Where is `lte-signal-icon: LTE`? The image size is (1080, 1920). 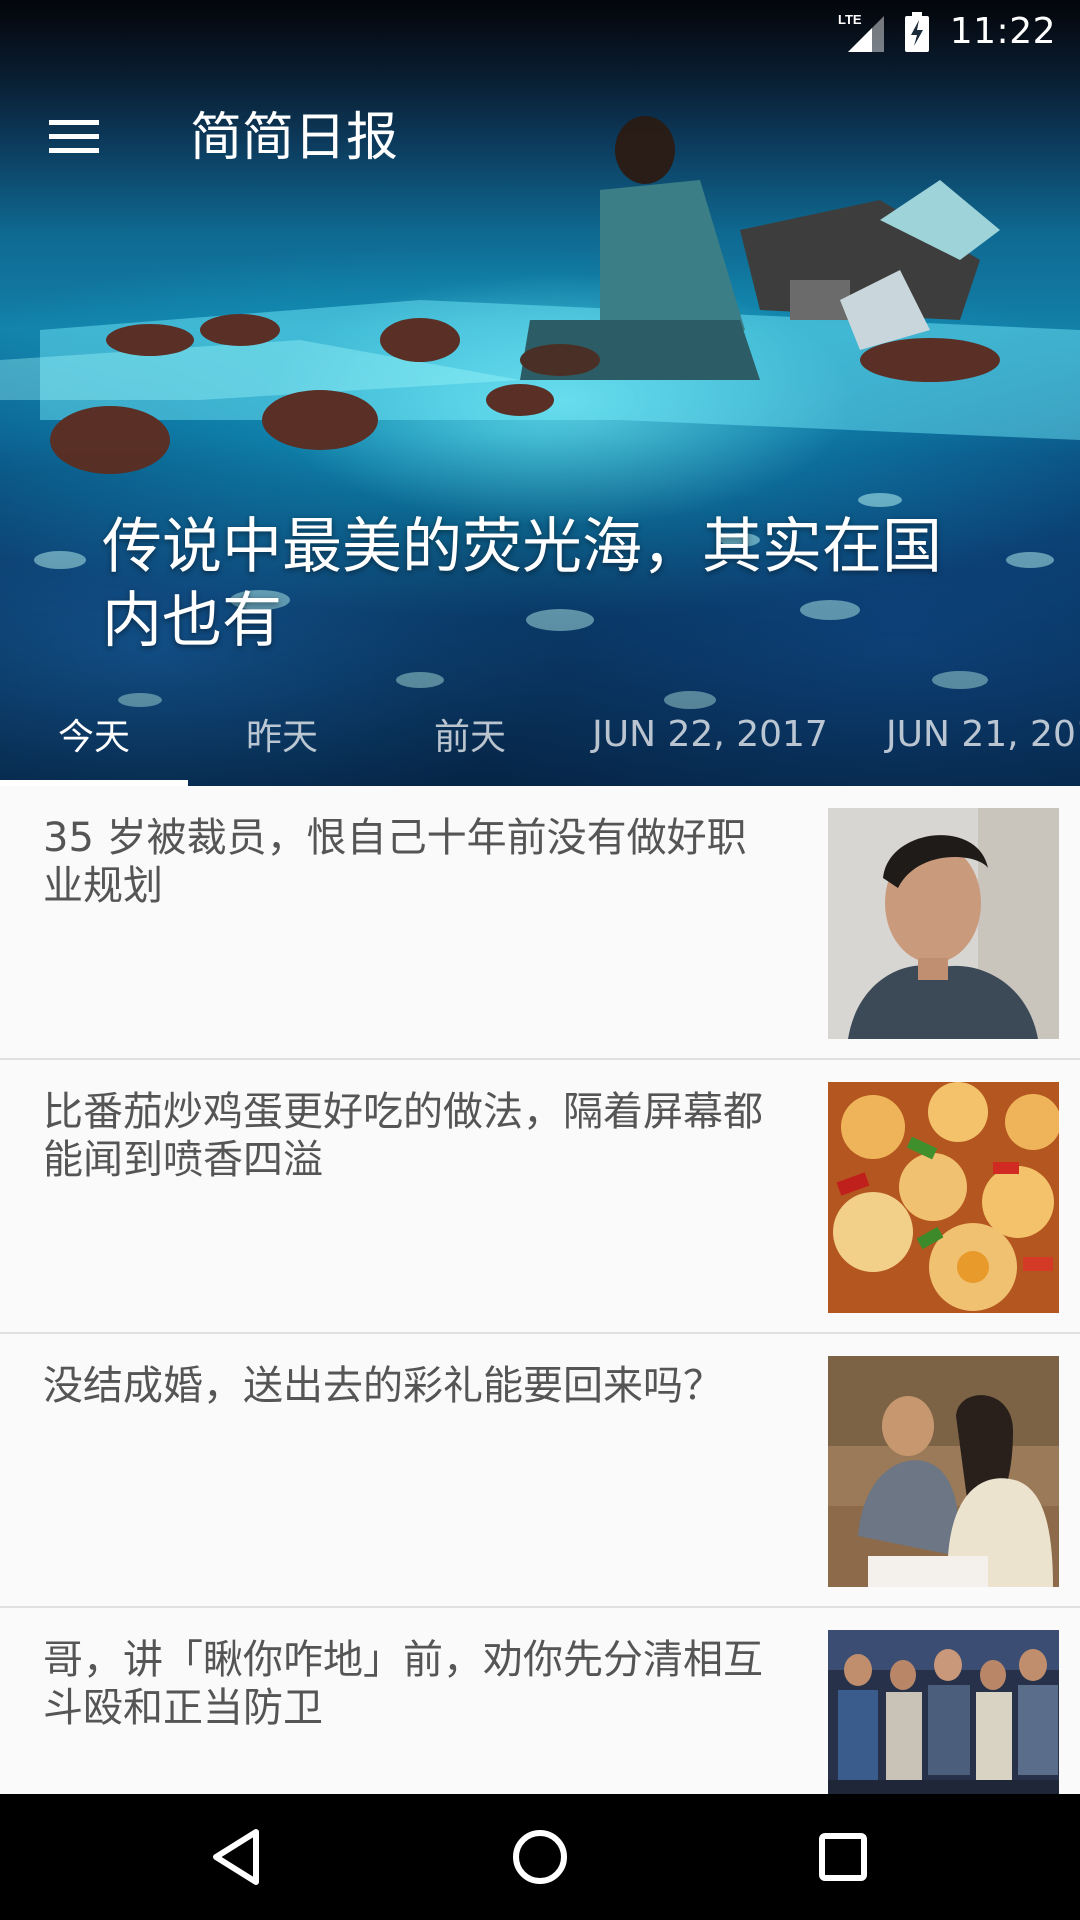 lte-signal-icon: LTE is located at coordinates (861, 32).